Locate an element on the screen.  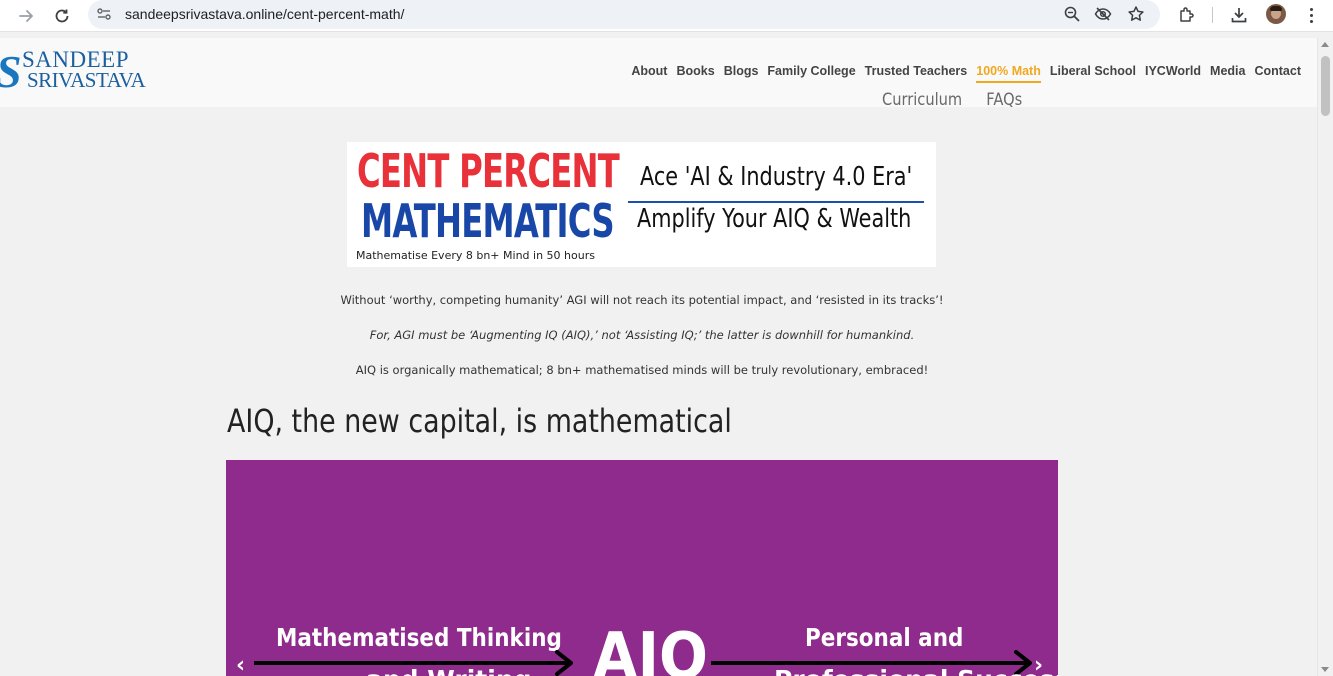
sub-nav: Curriculum FAQs is located at coordinates (952, 100).